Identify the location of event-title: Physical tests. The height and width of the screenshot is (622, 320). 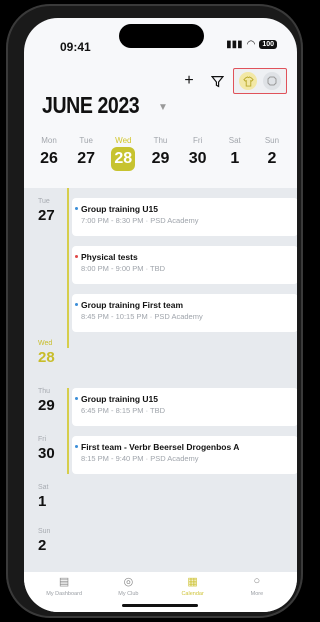
(186, 257).